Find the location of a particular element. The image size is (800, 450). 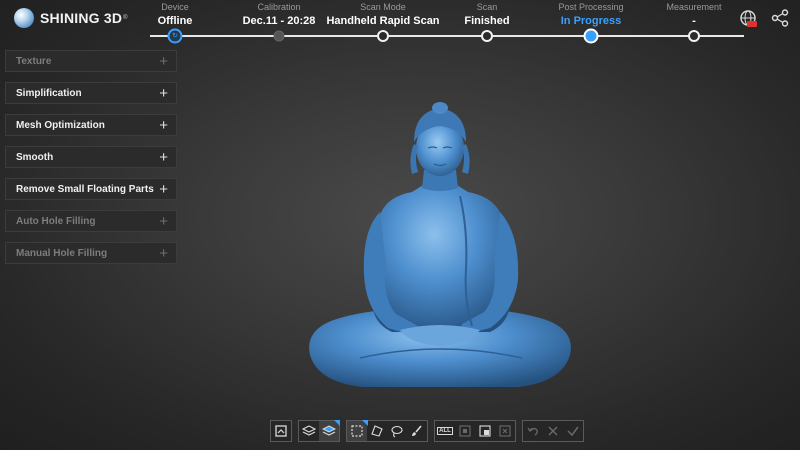

invert-select-icon is located at coordinates (465, 431).